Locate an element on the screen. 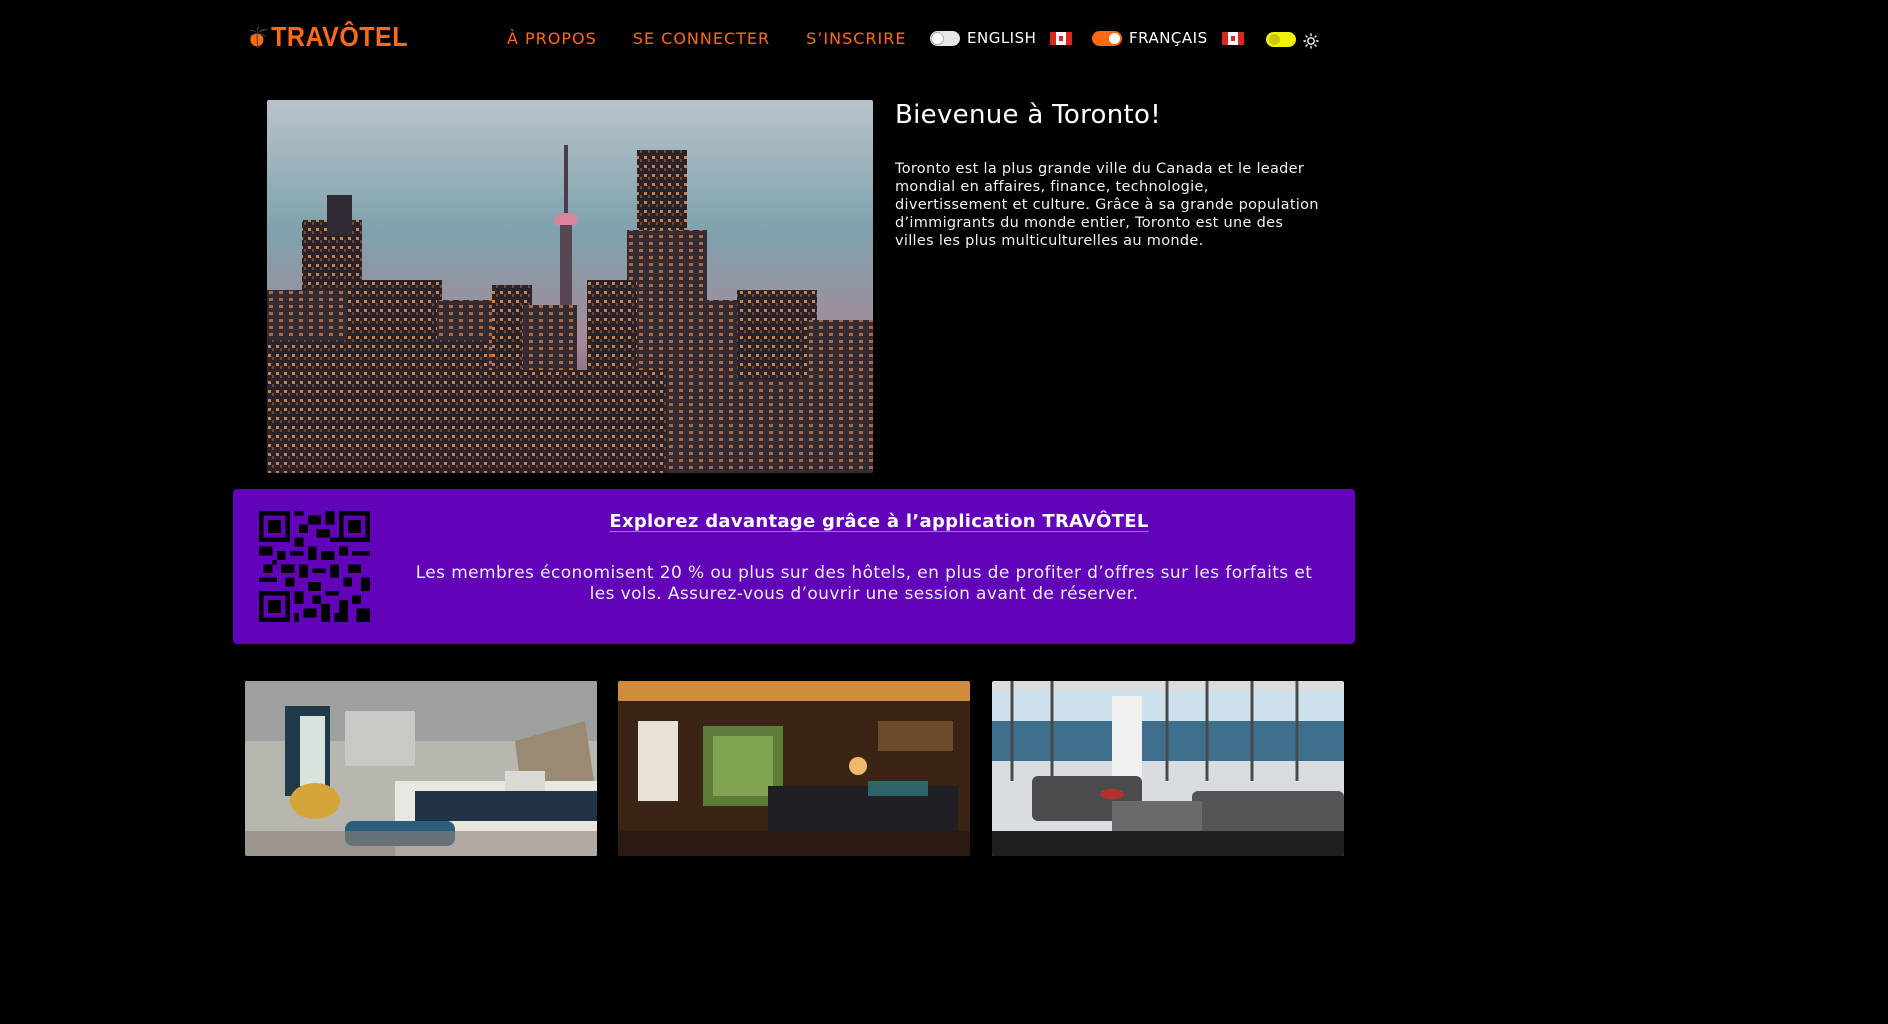  english-label: ENGLISH is located at coordinates (1002, 38).